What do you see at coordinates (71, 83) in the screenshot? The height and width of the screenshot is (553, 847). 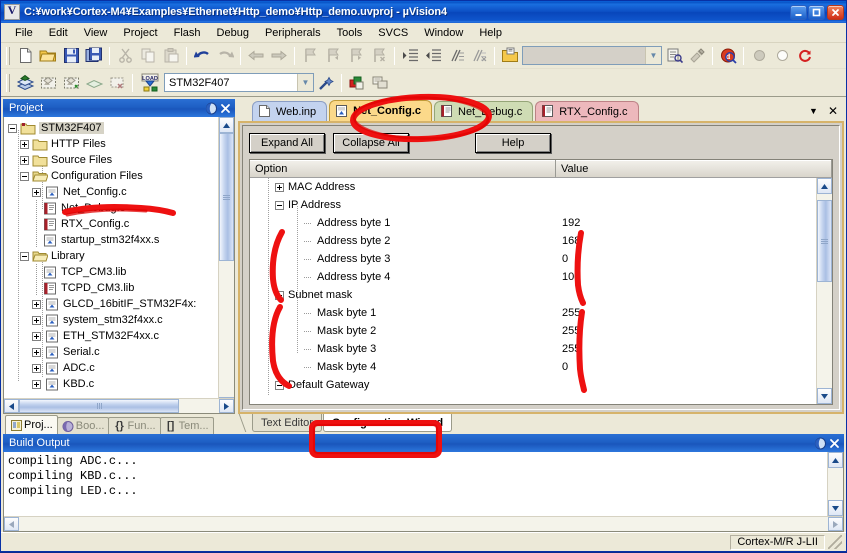 I see `rebuild-all-icon` at bounding box center [71, 83].